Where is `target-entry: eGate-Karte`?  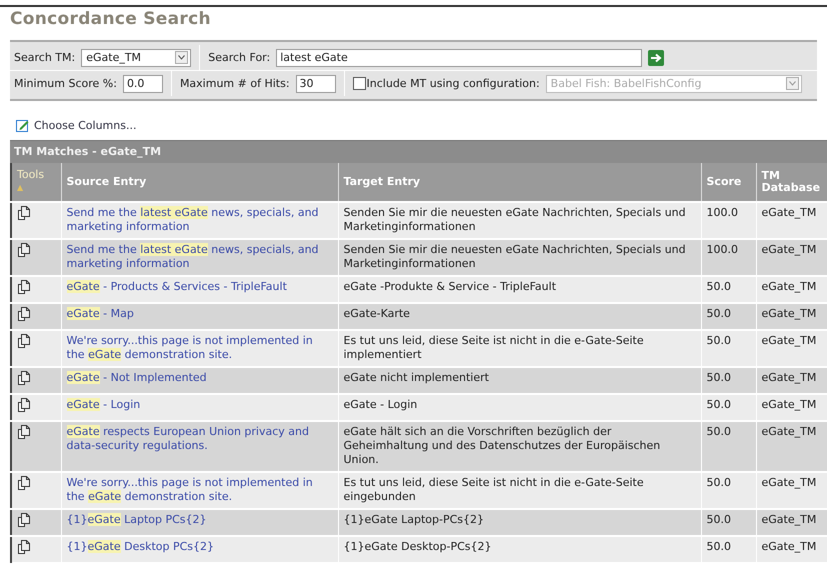
target-entry: eGate-Karte is located at coordinates (377, 313).